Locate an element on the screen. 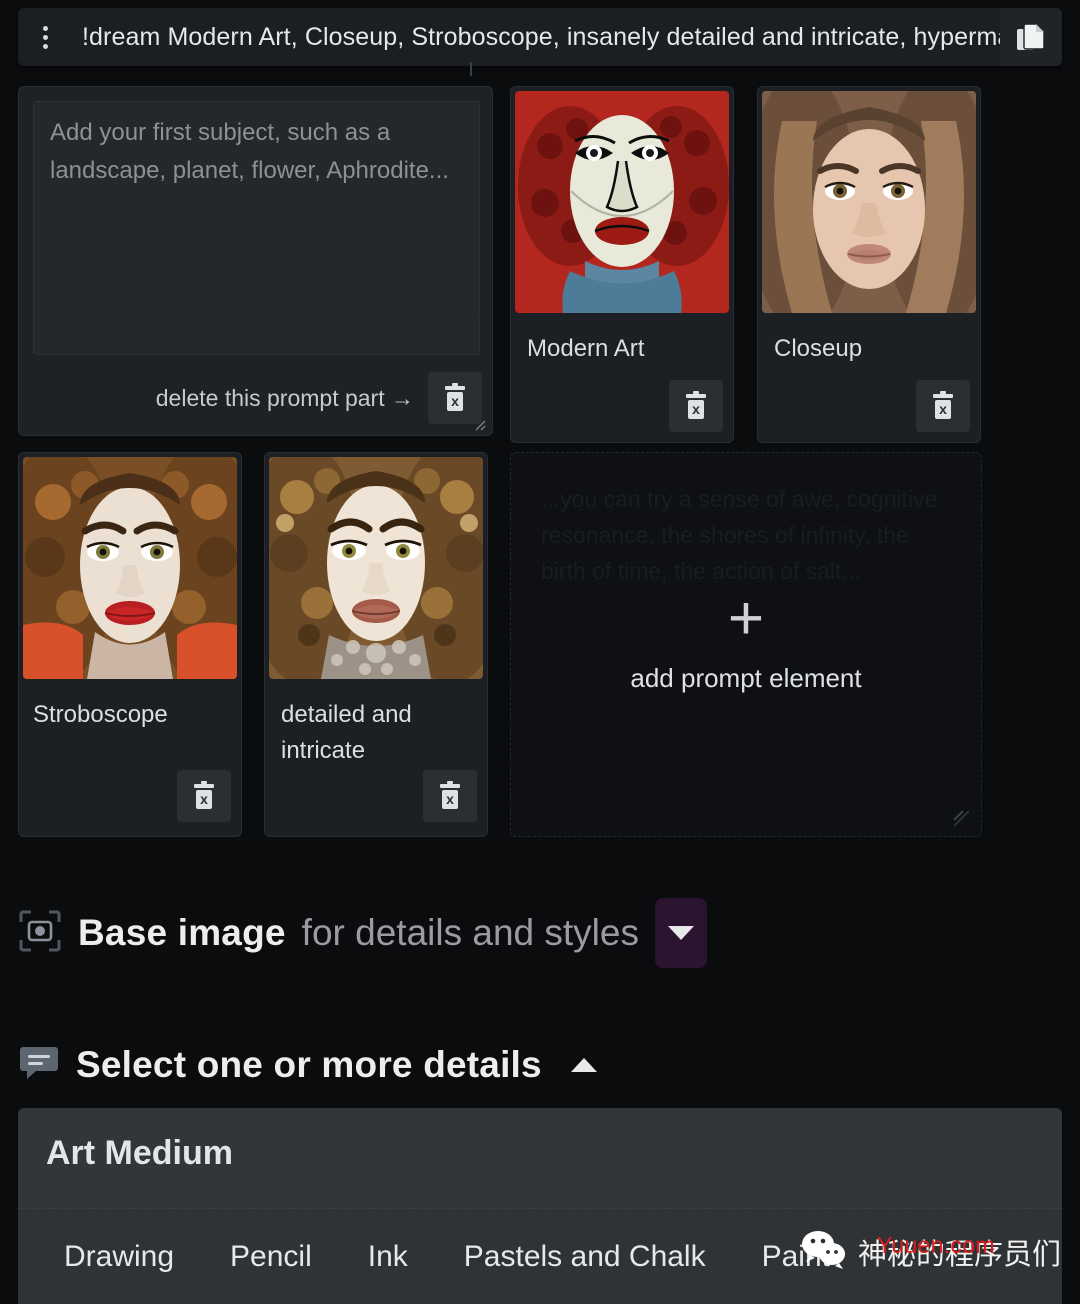 This screenshot has height=1304, width=1080. chevron-down-icon is located at coordinates (680, 933).